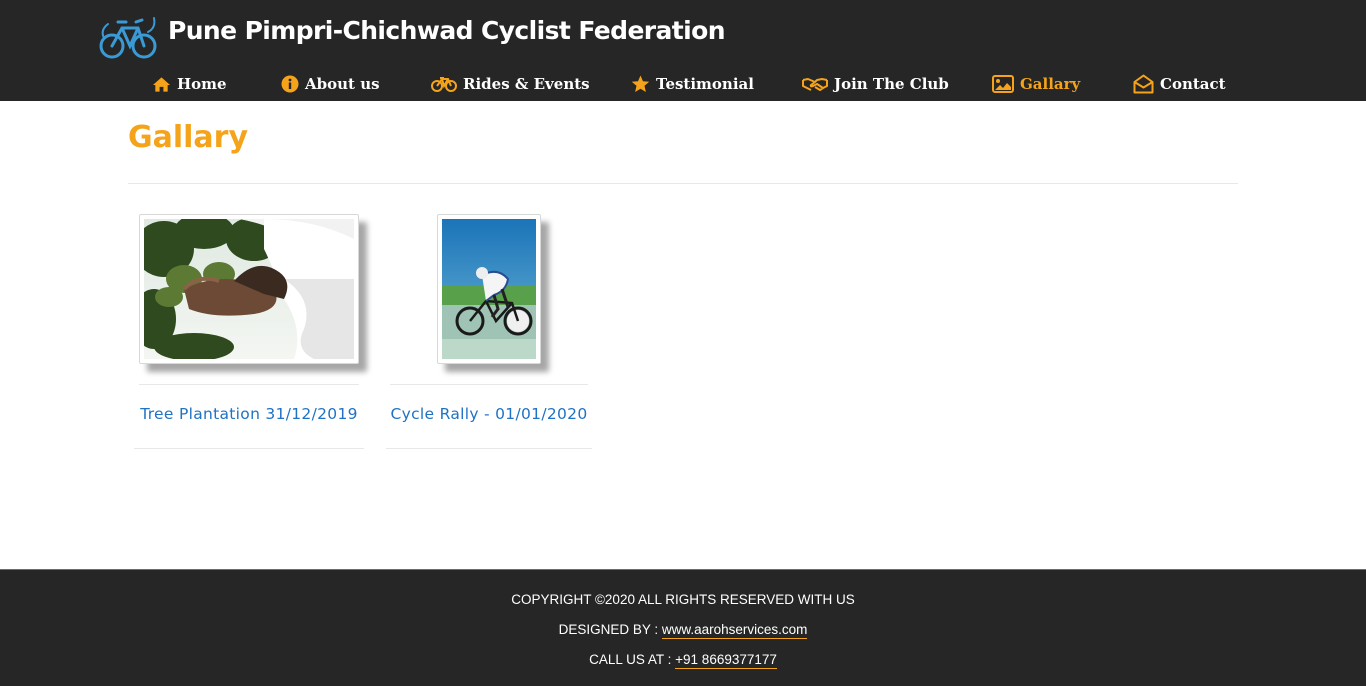  I want to click on info-icon, so click(290, 84).